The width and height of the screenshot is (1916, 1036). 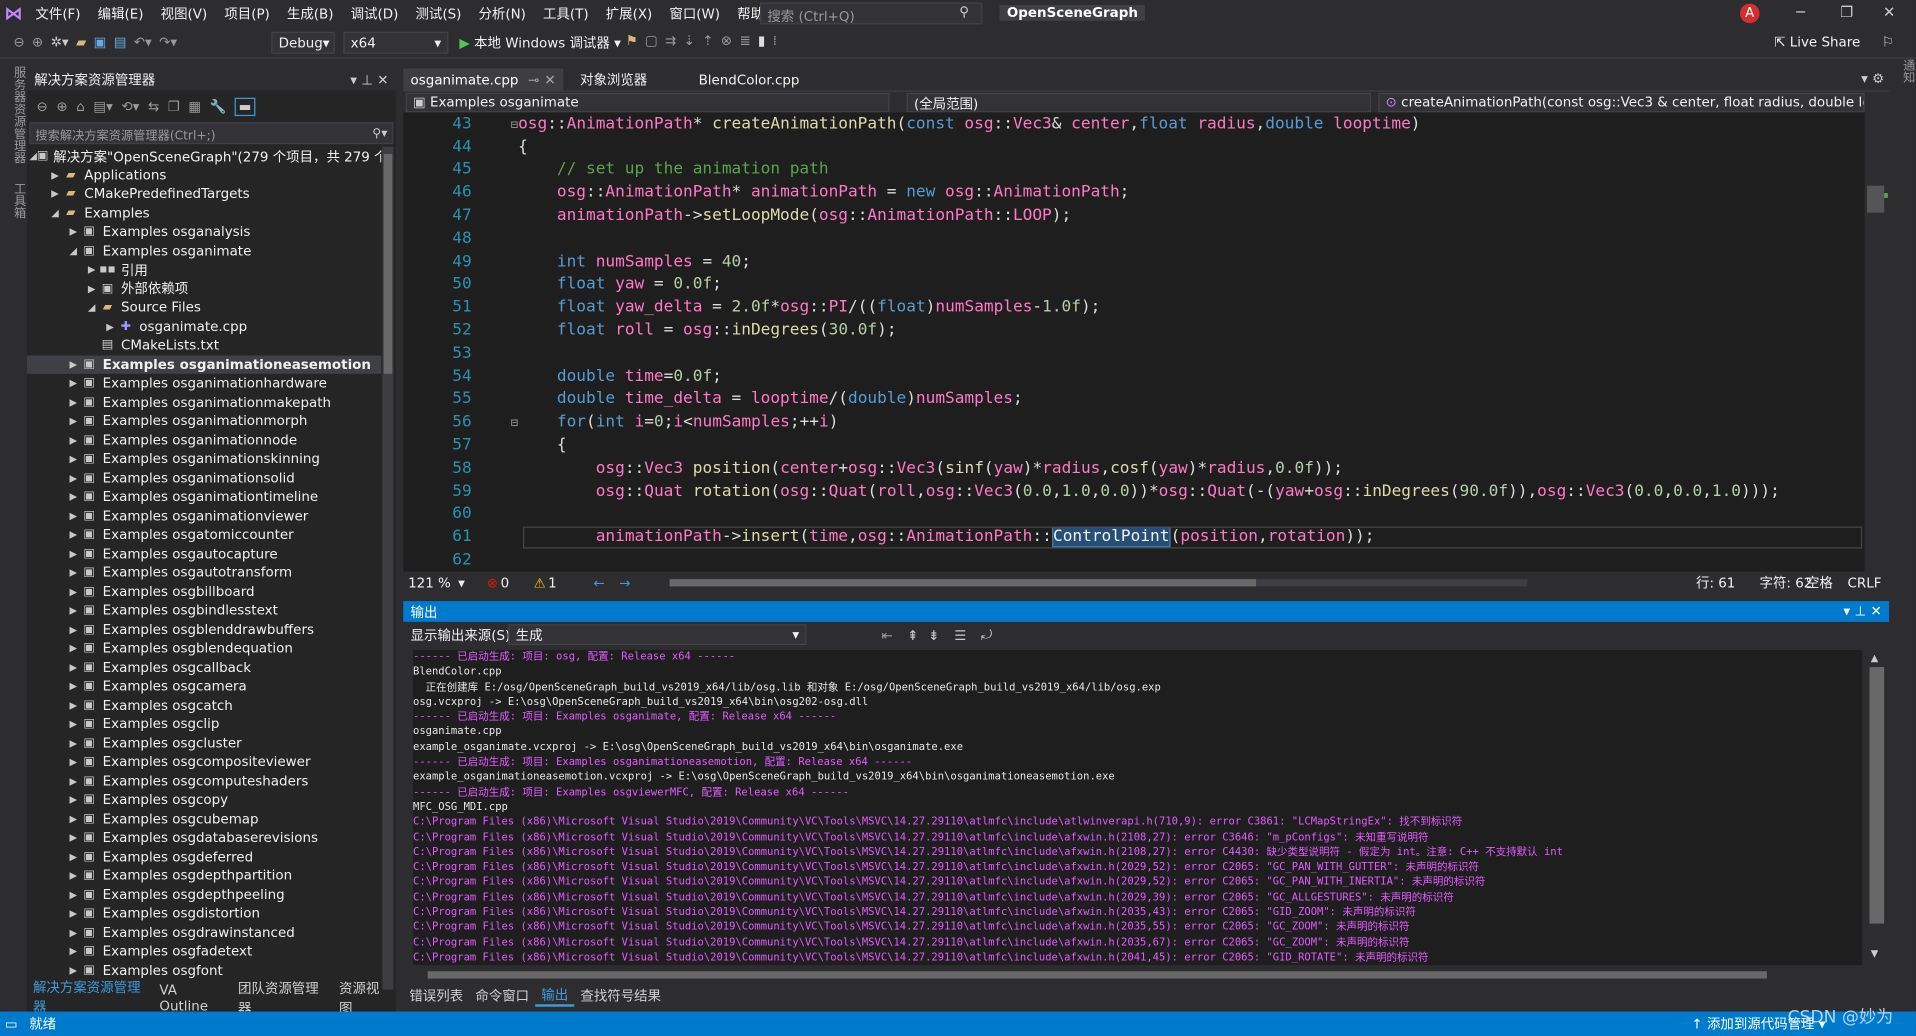 What do you see at coordinates (886, 635) in the screenshot?
I see `find-icon: ⇤` at bounding box center [886, 635].